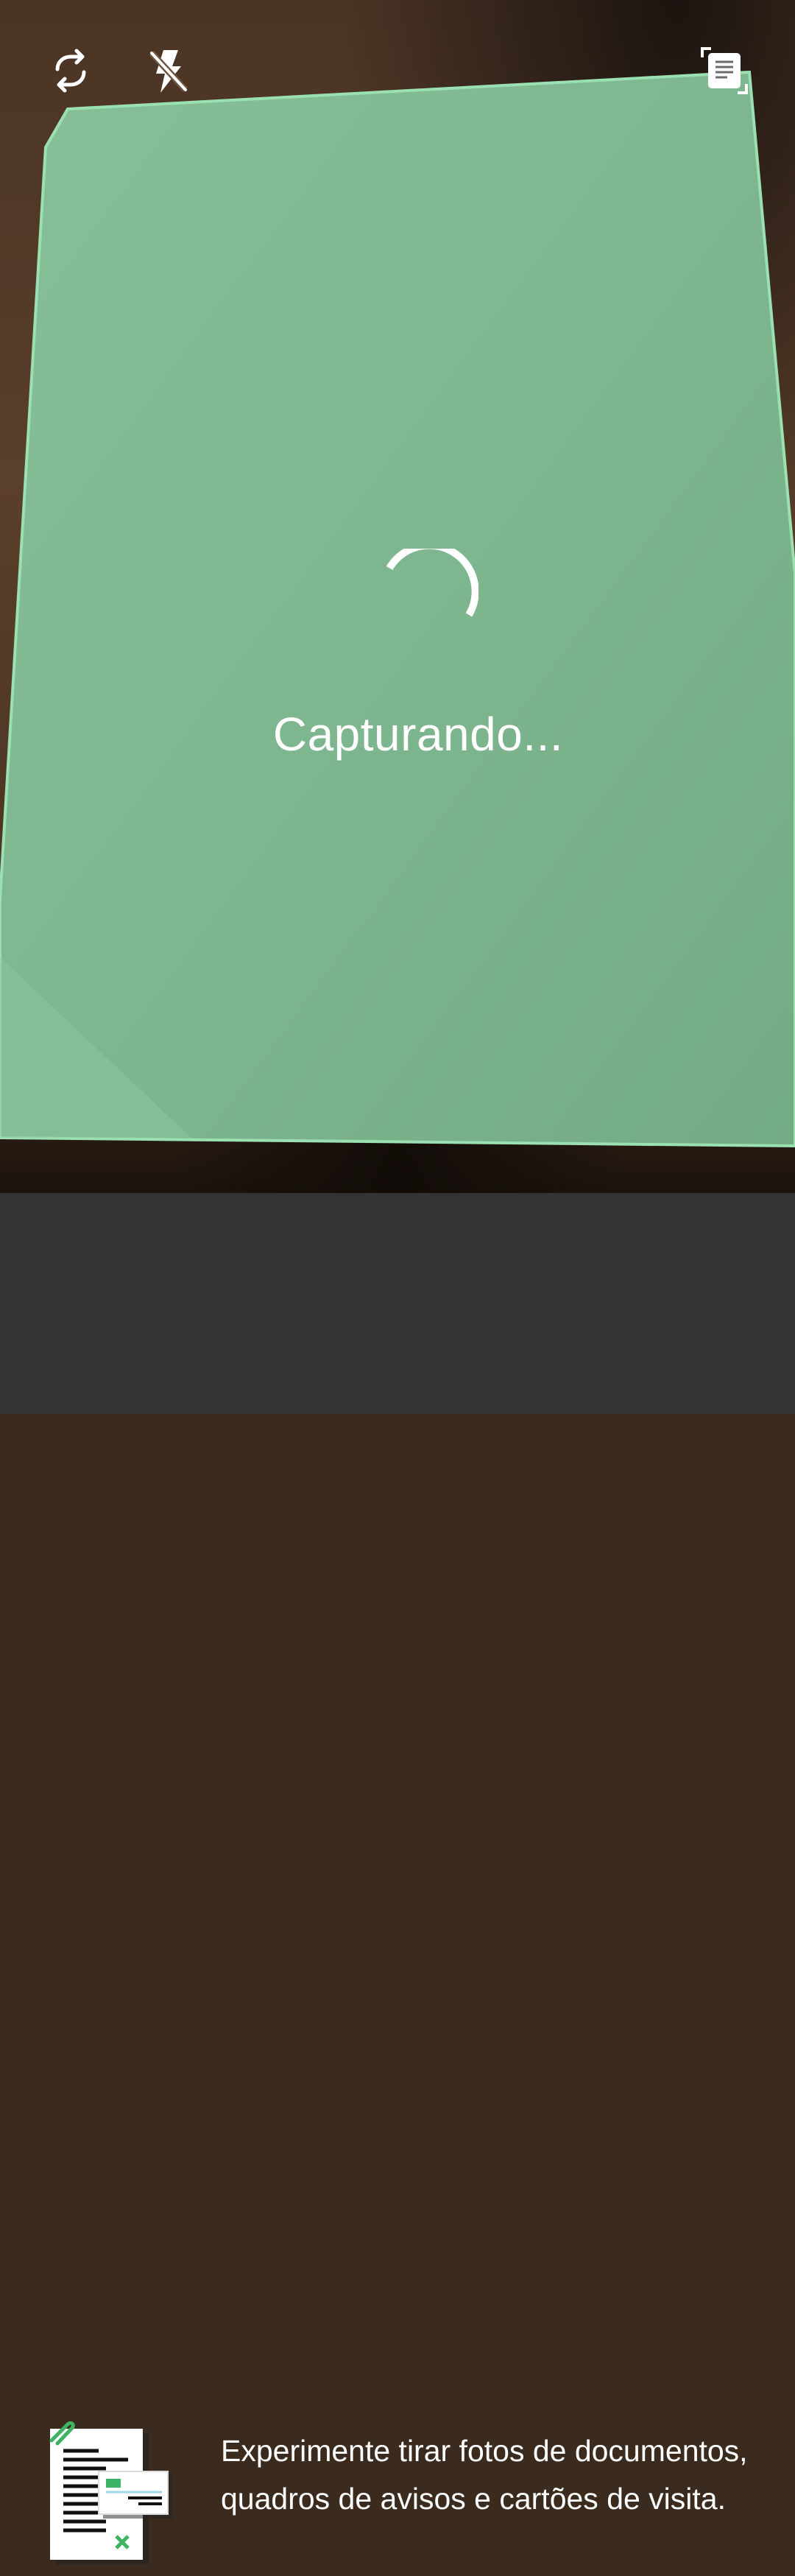 The width and height of the screenshot is (795, 2576). Describe the element at coordinates (110, 2492) in the screenshot. I see `documents-illustration-icon` at that location.